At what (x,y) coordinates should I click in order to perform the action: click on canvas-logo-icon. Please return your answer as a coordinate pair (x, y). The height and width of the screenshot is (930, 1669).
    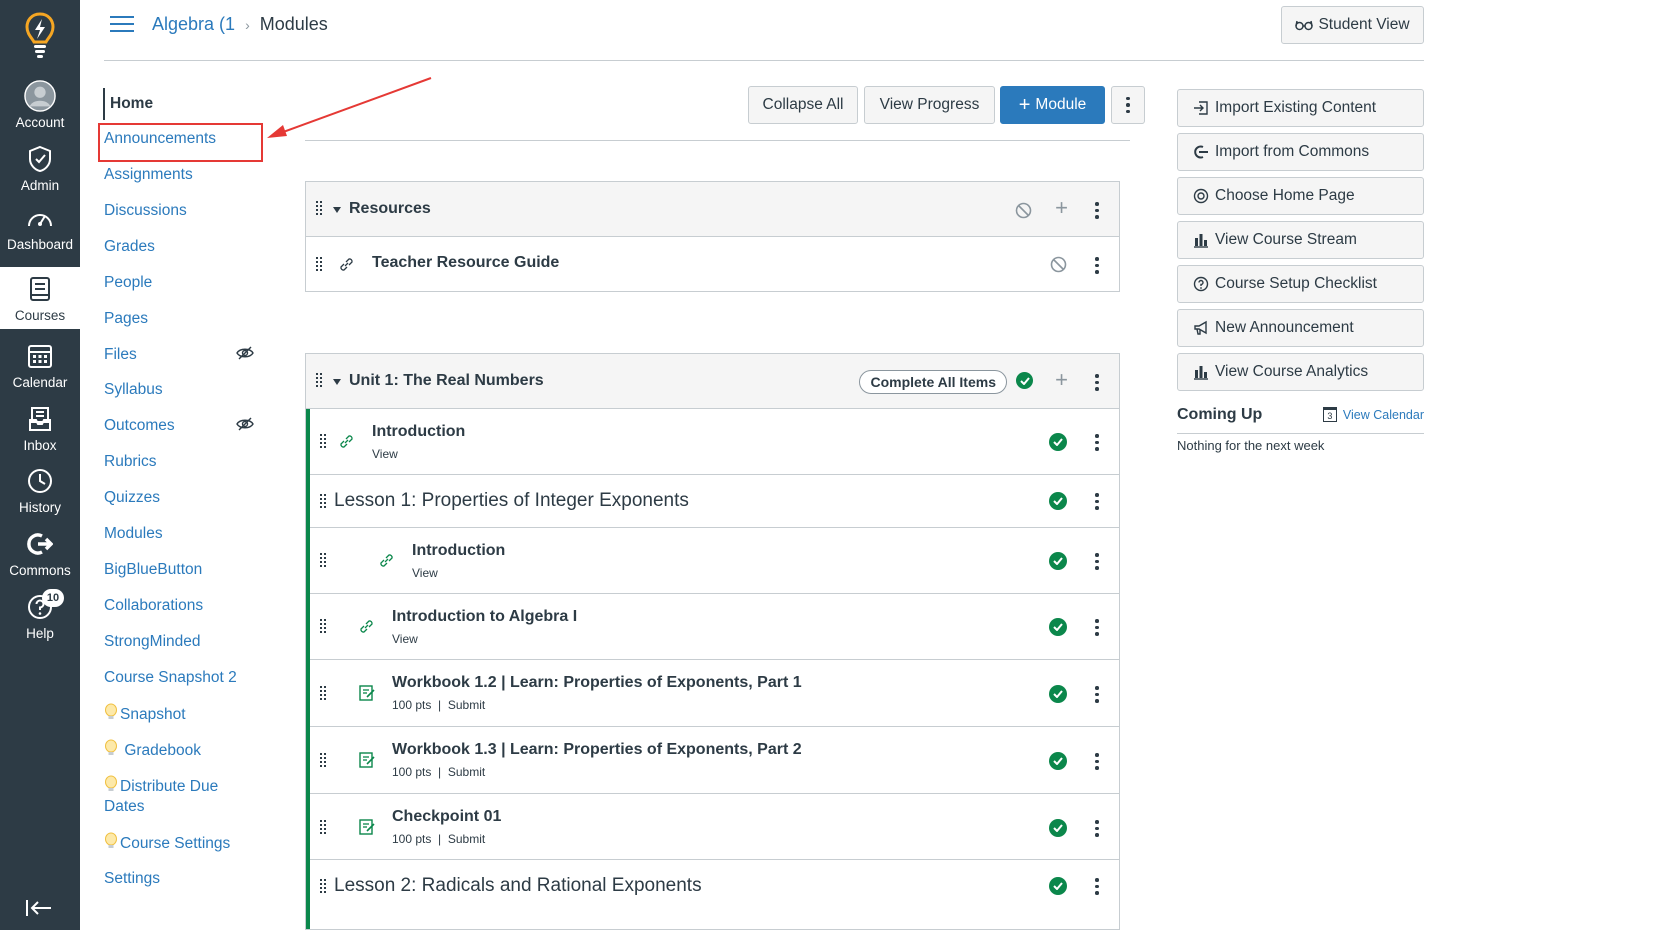
    Looking at the image, I should click on (40, 37).